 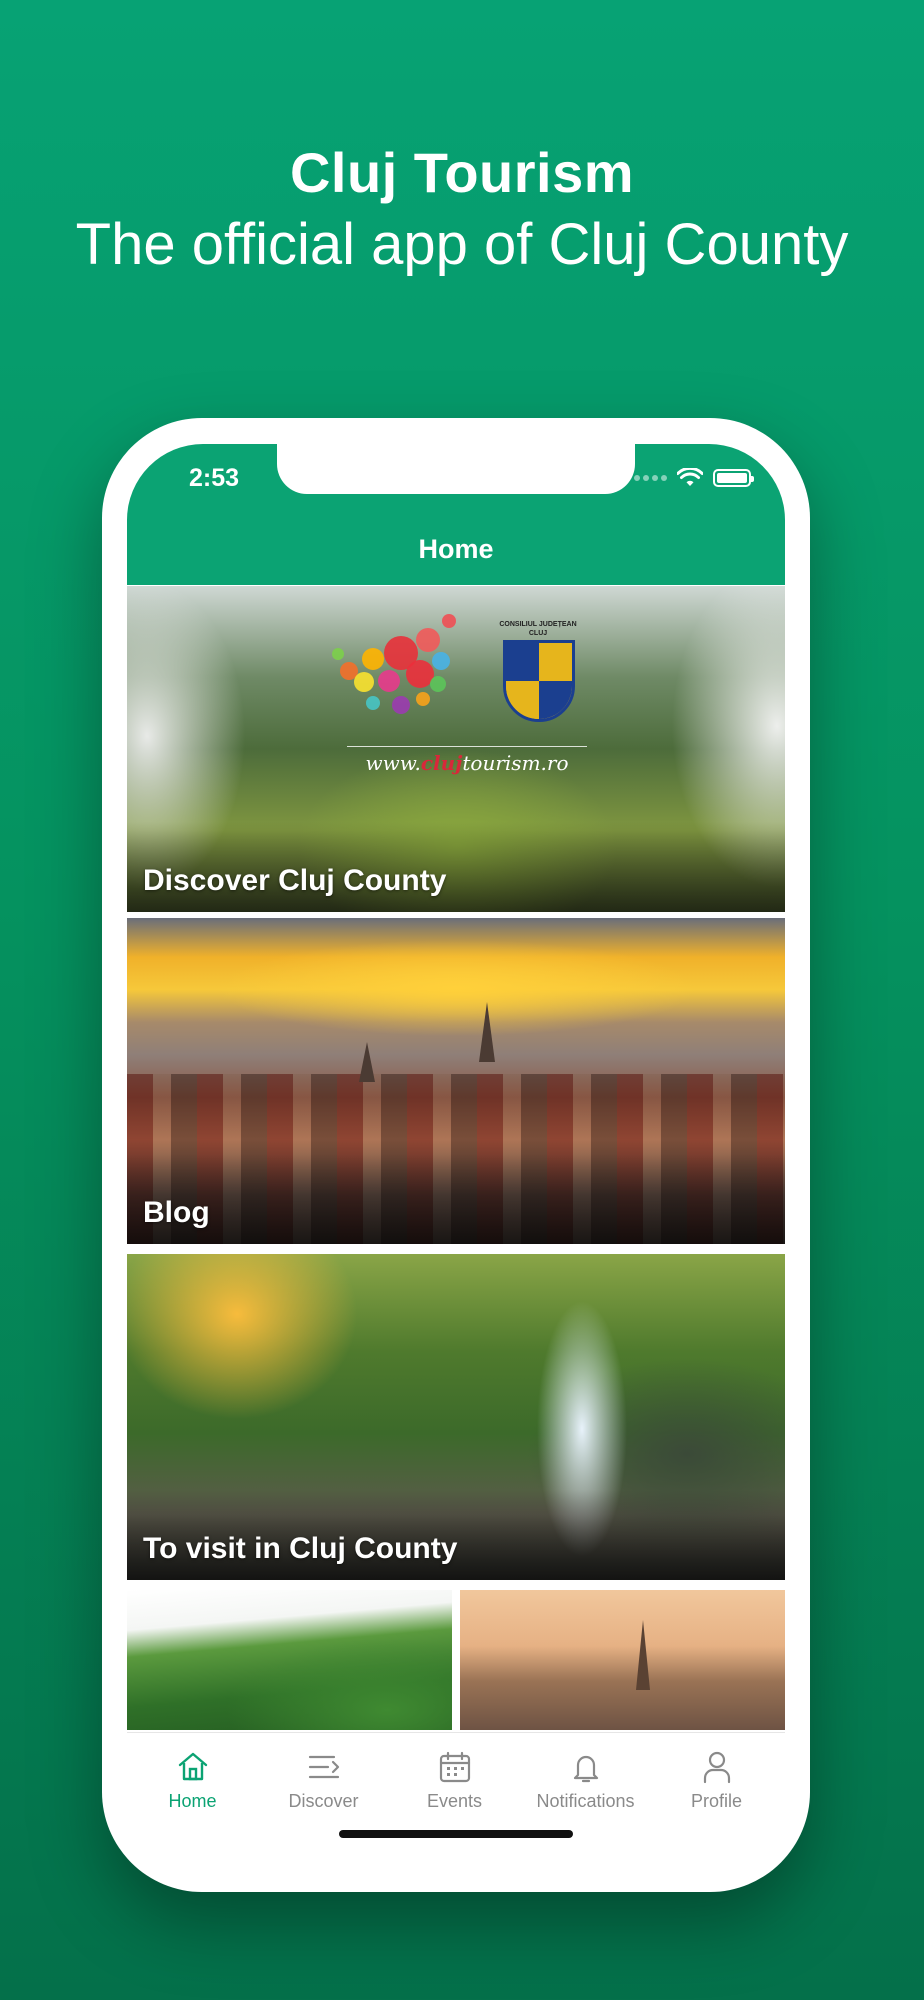 What do you see at coordinates (585, 1801) in the screenshot?
I see `tab-label: Notifications` at bounding box center [585, 1801].